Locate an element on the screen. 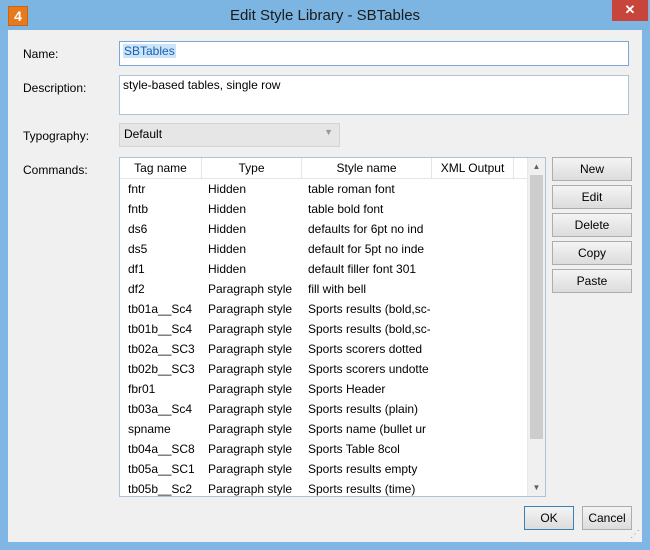  table-row: ds6 Hidden defaults for 6pt no ind is located at coordinates (325, 229).